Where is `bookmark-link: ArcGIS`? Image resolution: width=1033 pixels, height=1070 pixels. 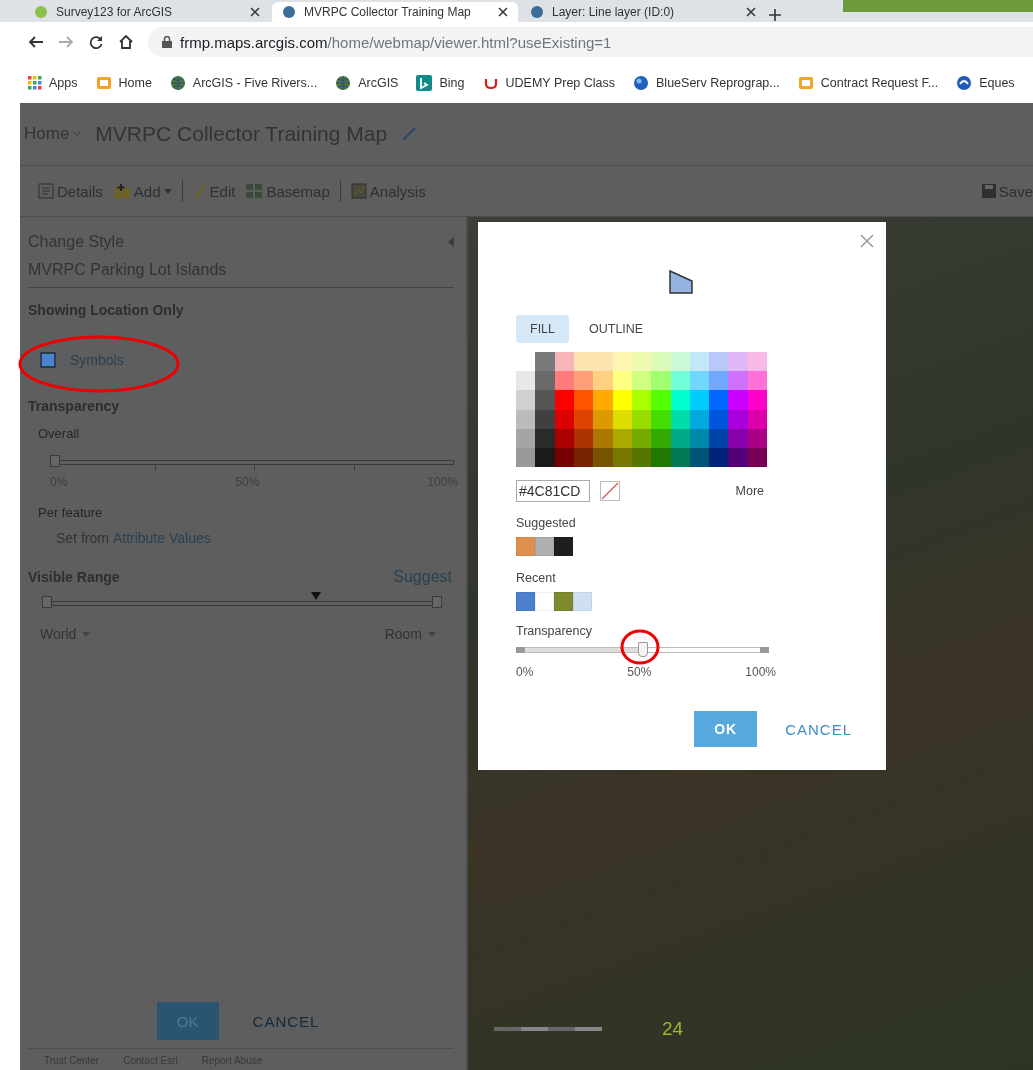
bookmark-link: ArcGIS is located at coordinates (367, 82).